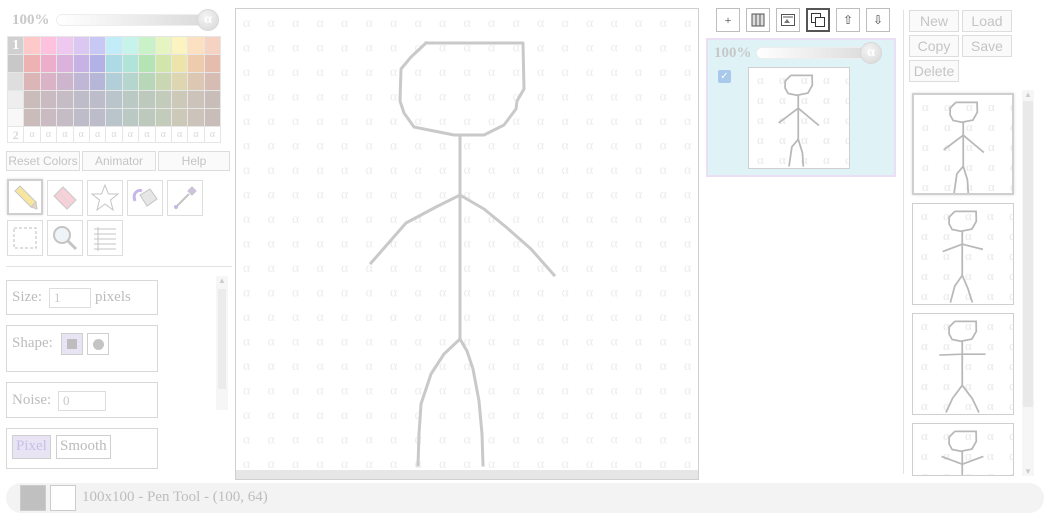  Describe the element at coordinates (1028, 94) in the screenshot. I see `frames-scroll-up-arrow: ▲` at that location.